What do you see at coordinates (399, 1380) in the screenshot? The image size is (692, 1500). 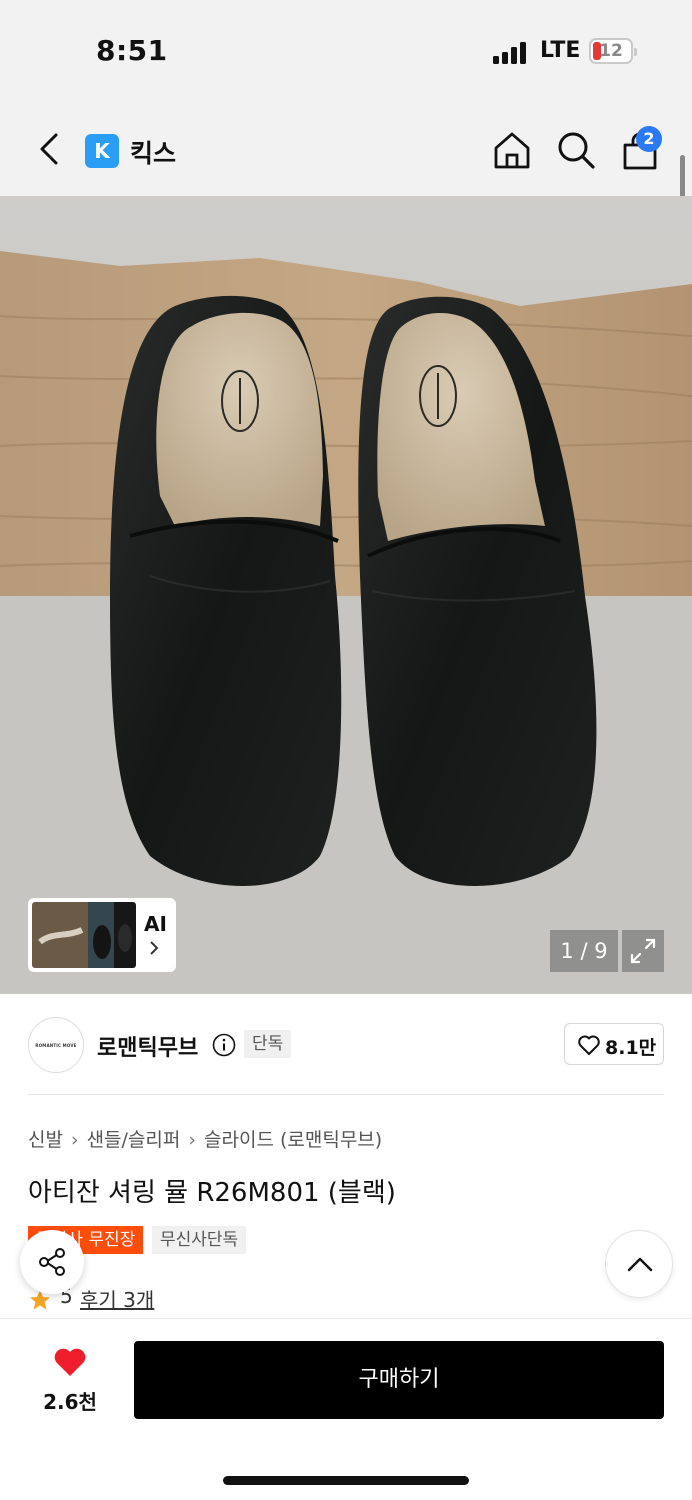 I see `buy-button: 구매하기` at bounding box center [399, 1380].